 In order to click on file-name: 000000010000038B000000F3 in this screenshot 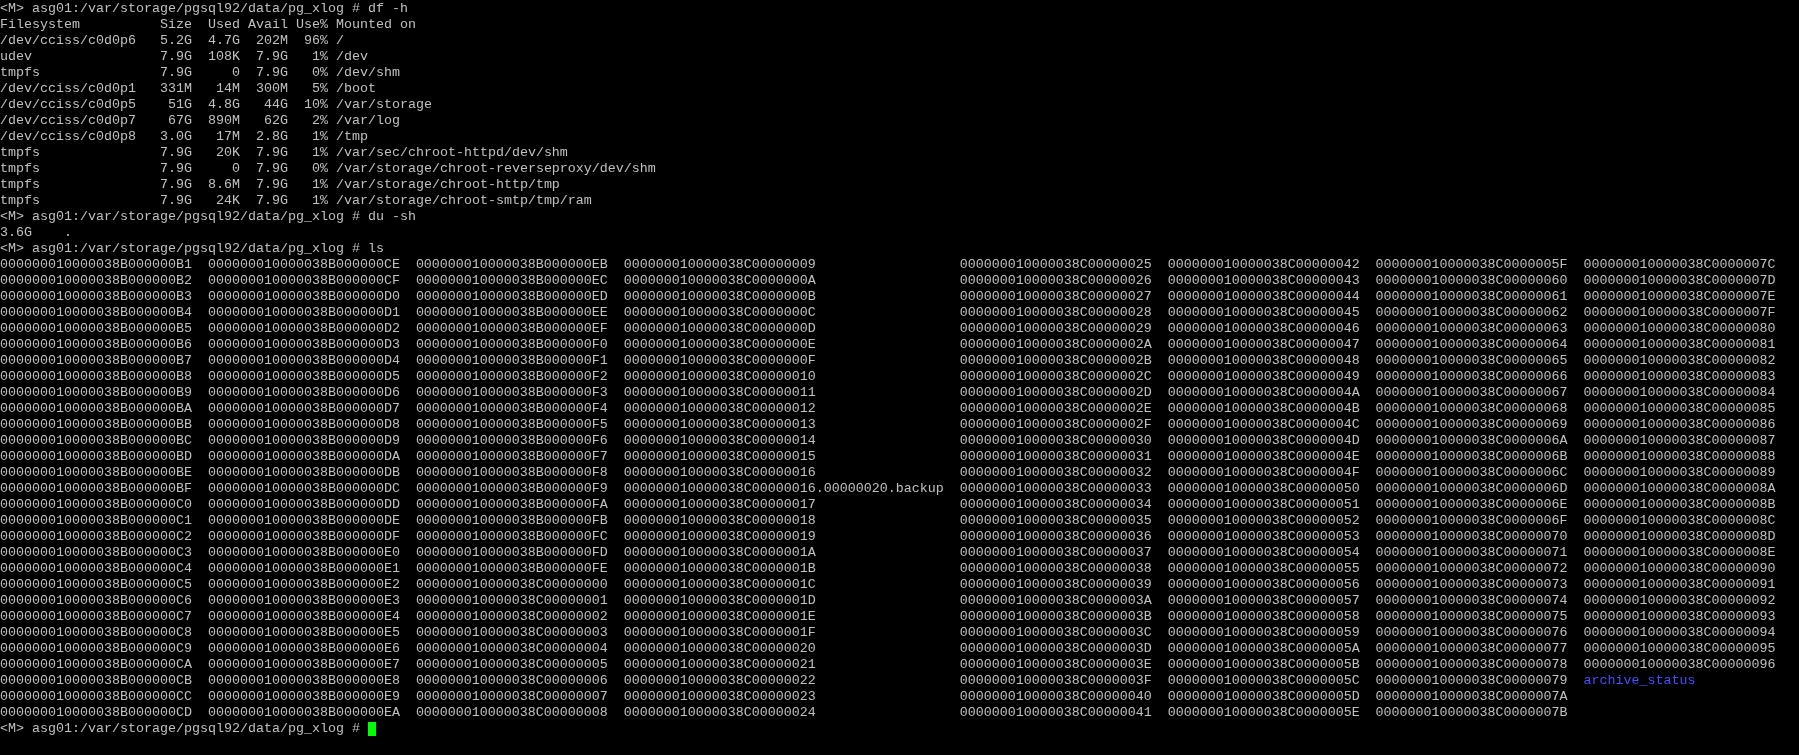, I will do `click(511, 393)`.